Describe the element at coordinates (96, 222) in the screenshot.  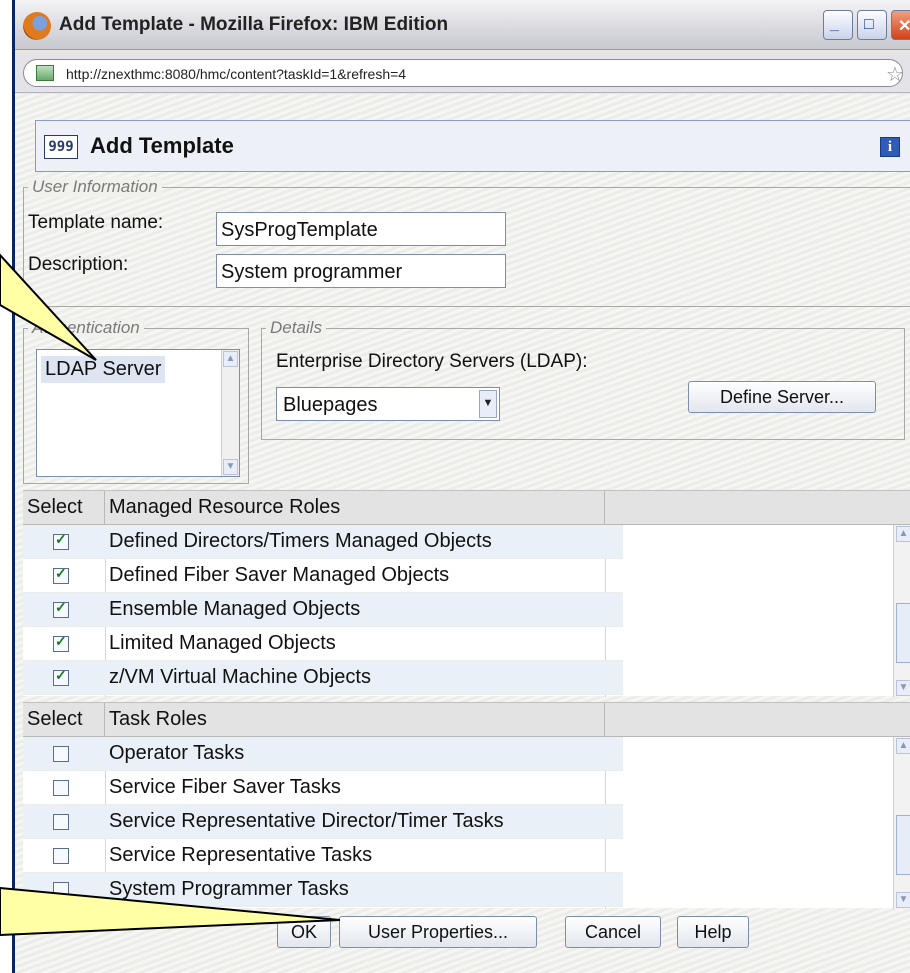
I see `template-name-label: Template name:` at that location.